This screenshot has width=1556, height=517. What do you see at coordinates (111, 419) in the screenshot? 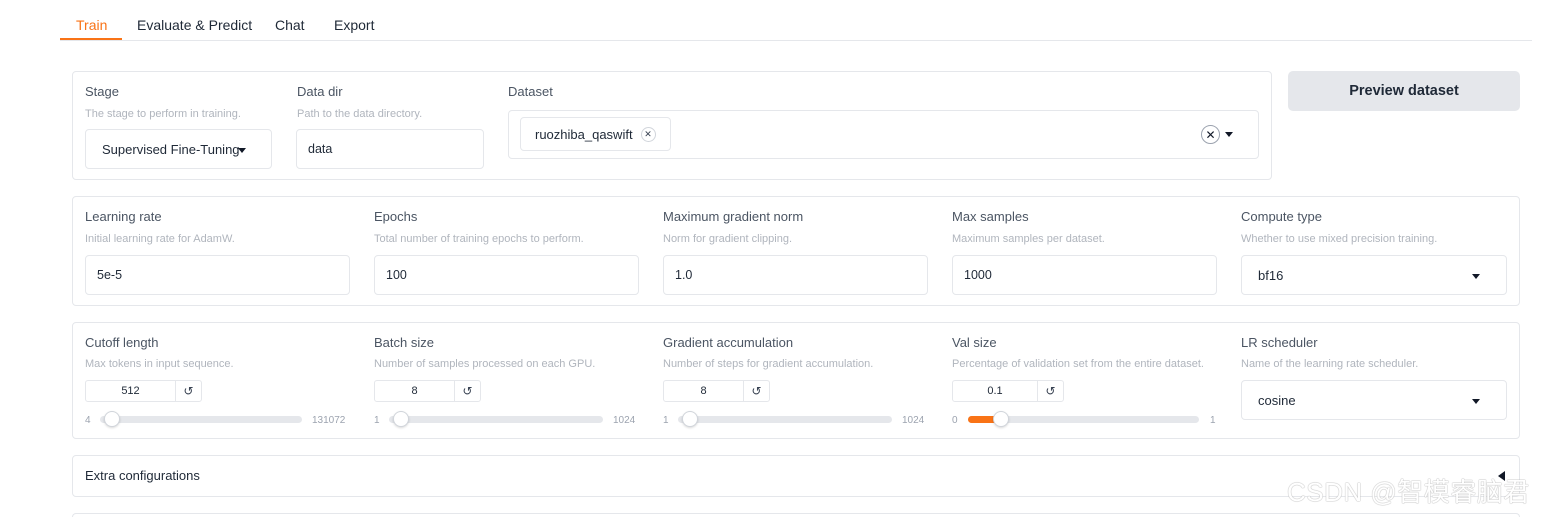
I see `cutoff-length-slider-thumb` at bounding box center [111, 419].